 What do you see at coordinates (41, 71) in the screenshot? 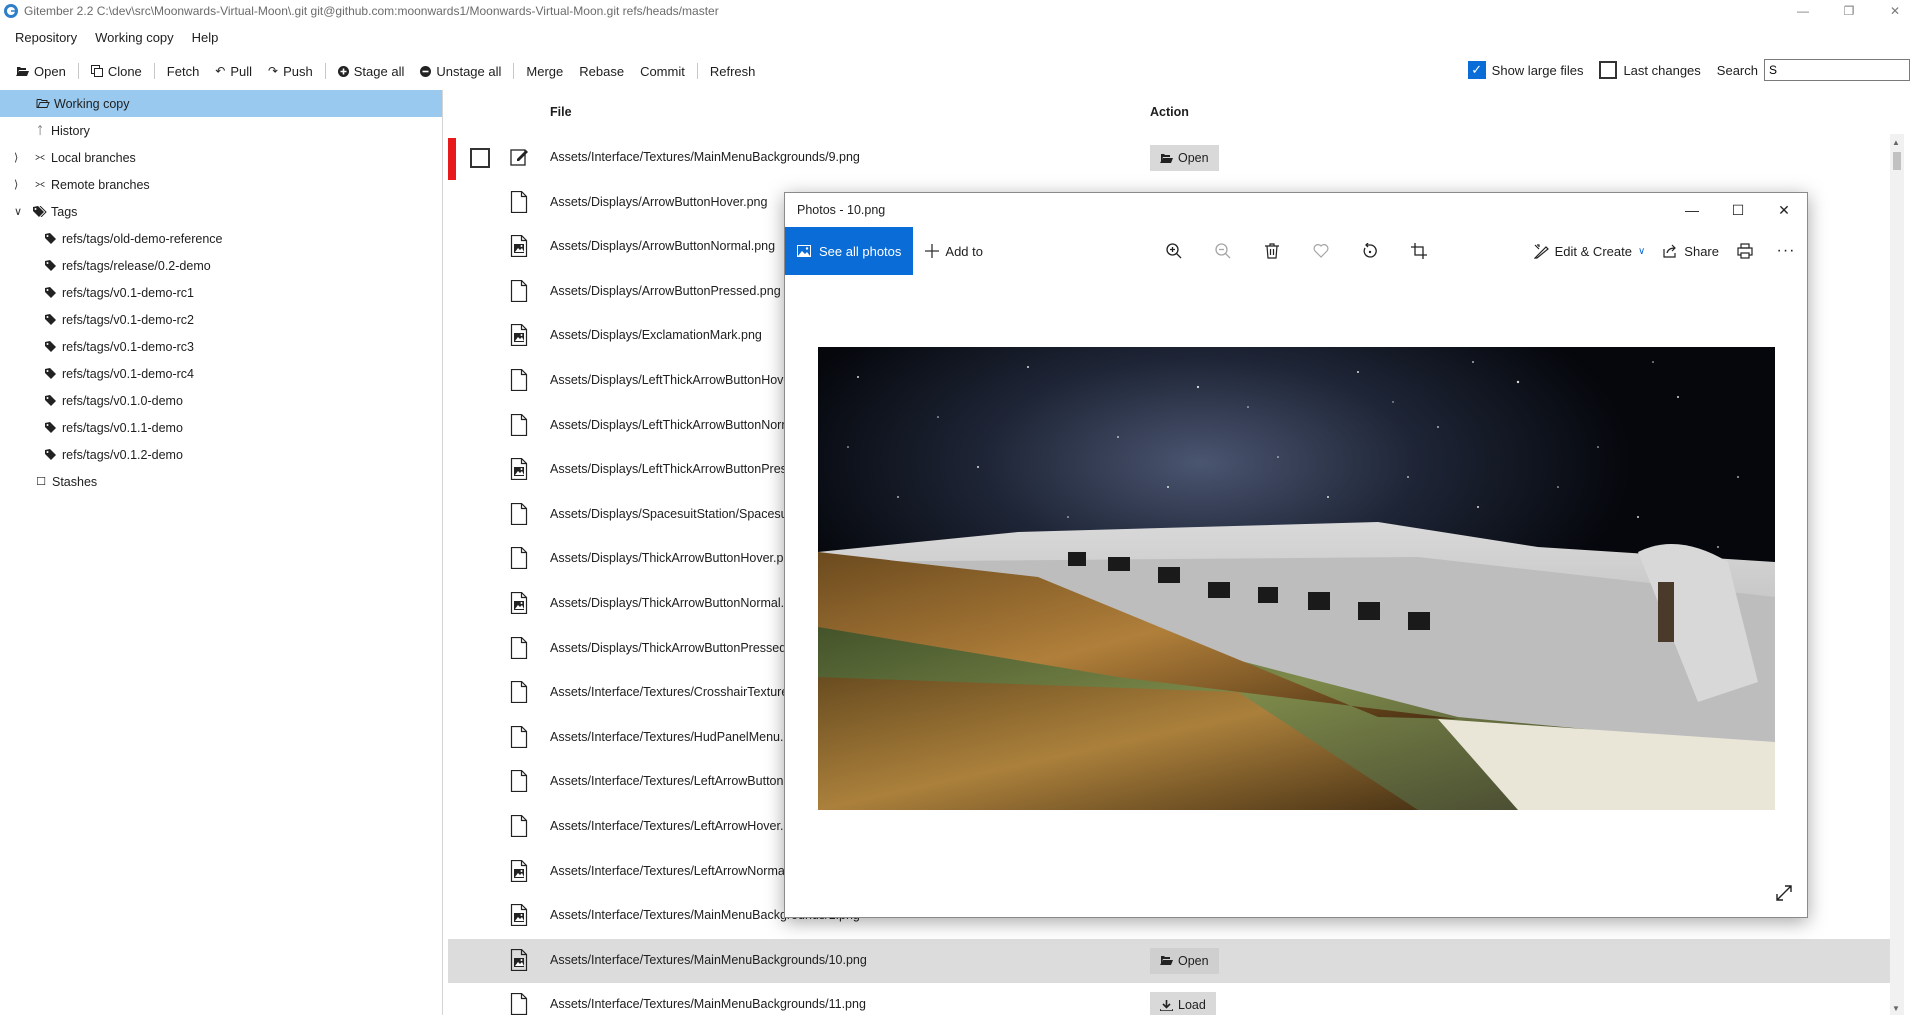
I see `open-button: Open` at bounding box center [41, 71].